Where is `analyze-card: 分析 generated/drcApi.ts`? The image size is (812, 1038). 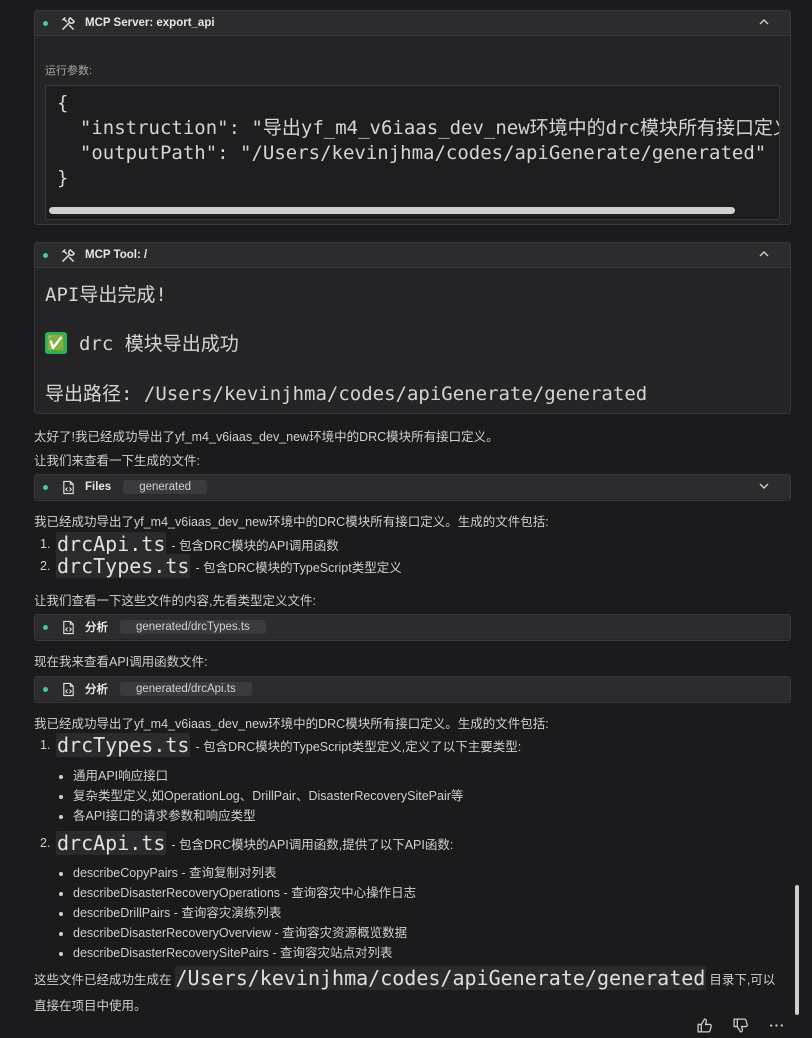 analyze-card: 分析 generated/drcApi.ts is located at coordinates (412, 689).